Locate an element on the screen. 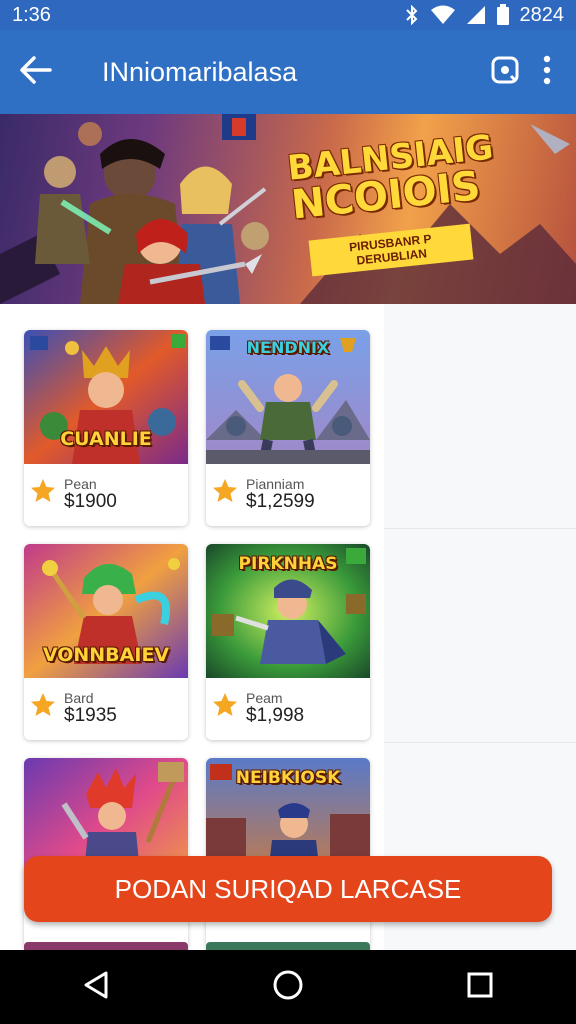 This screenshot has width=576, height=1024. more-vertical-icon is located at coordinates (547, 72).